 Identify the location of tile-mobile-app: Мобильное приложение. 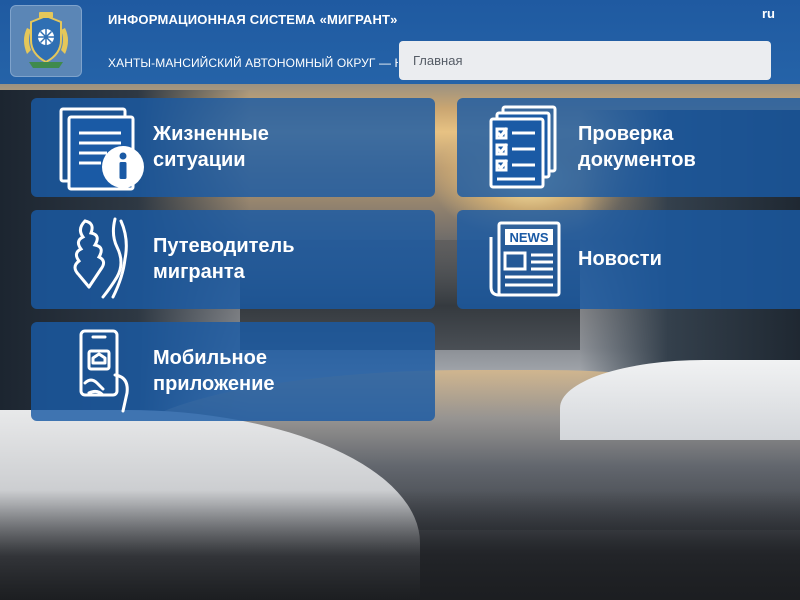
(233, 371).